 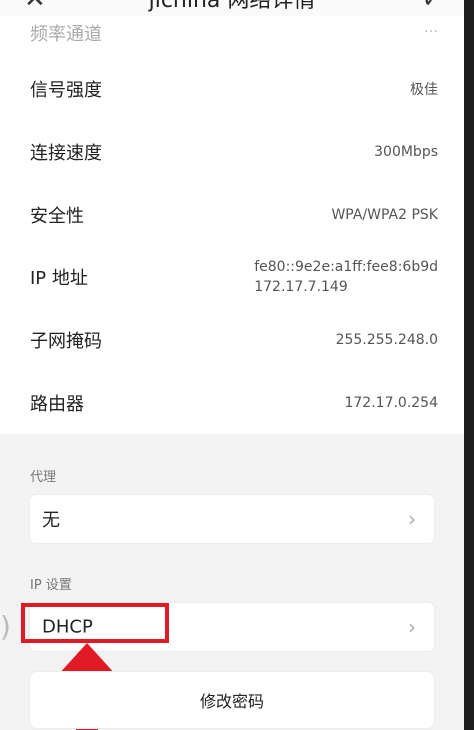 I want to click on row-value: 300Mbps, so click(x=406, y=152).